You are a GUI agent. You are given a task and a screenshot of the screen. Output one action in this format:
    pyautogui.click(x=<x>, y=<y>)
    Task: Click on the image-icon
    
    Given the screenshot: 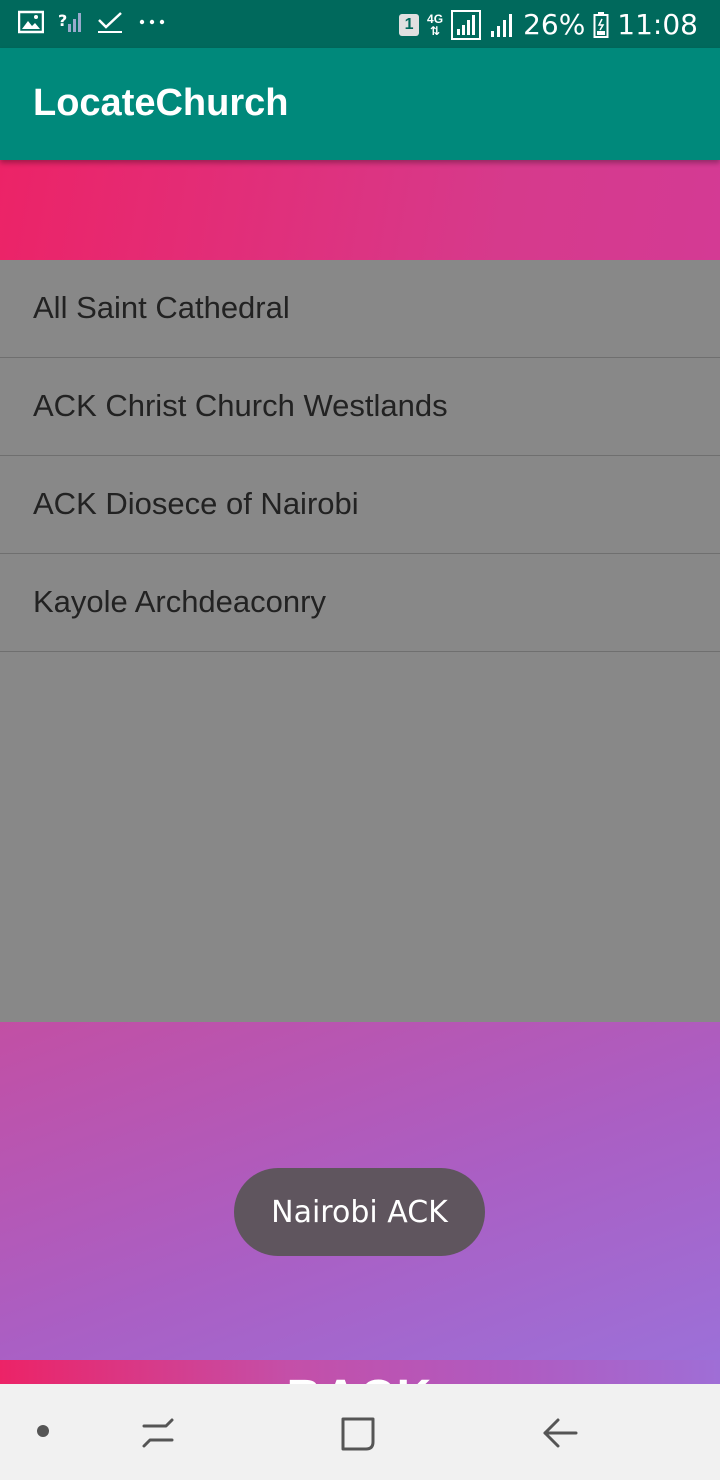 What is the action you would take?
    pyautogui.click(x=31, y=22)
    